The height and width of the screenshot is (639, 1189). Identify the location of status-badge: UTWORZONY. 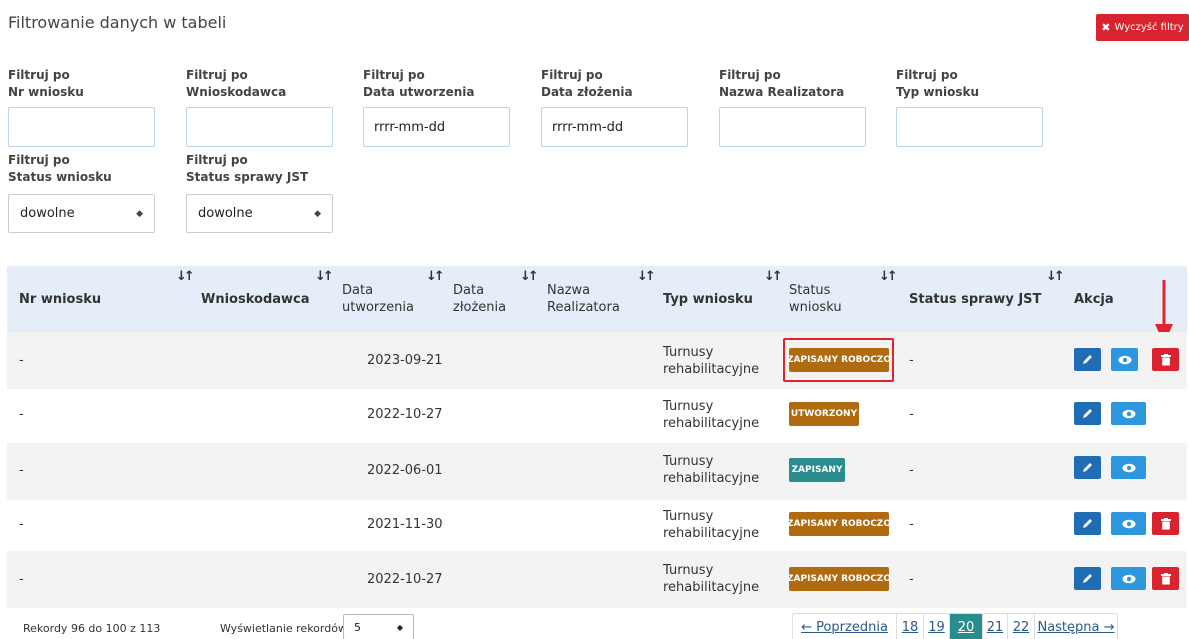
(824, 414).